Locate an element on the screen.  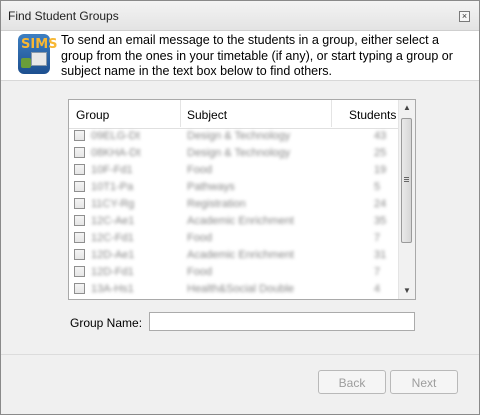
cell-group: 10T1-Pa is located at coordinates (112, 187).